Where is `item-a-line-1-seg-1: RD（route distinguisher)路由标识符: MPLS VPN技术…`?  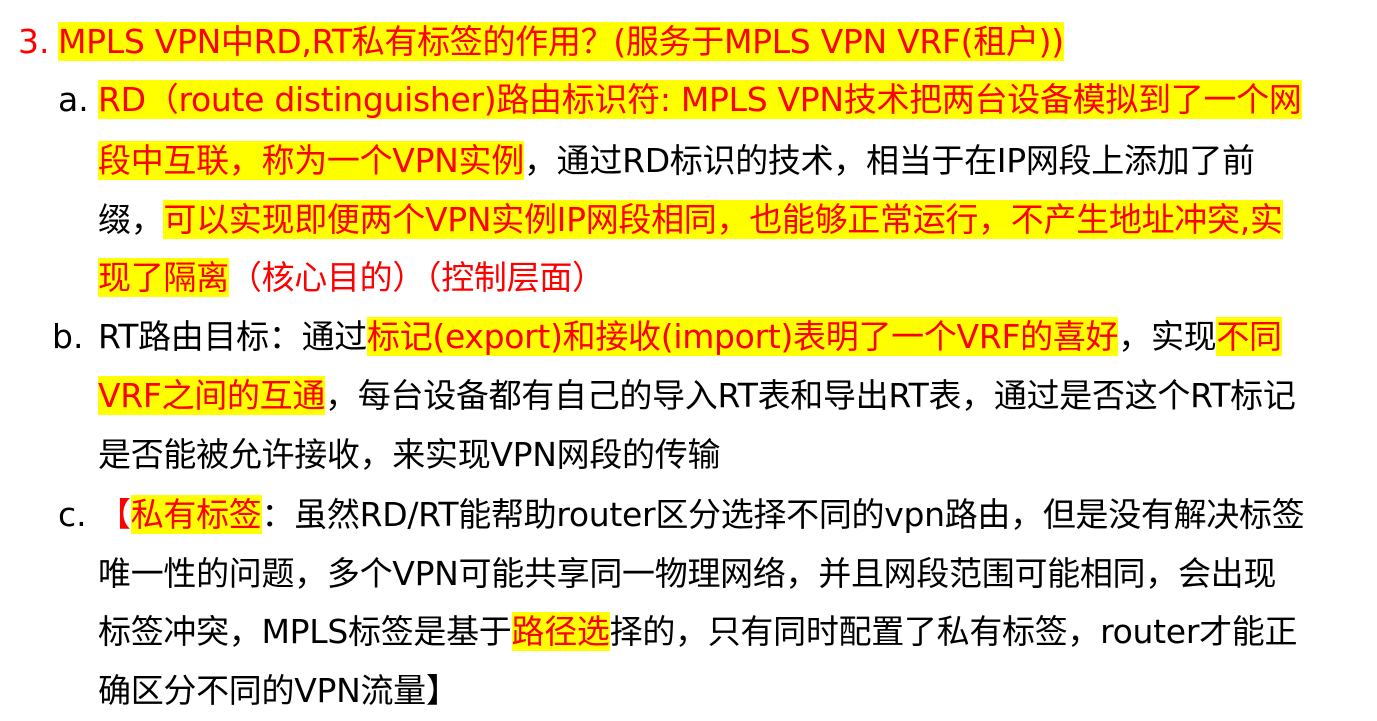
item-a-line-1-seg-1: RD（route distinguisher)路由标识符: MPLS VPN技术… is located at coordinates (700, 99).